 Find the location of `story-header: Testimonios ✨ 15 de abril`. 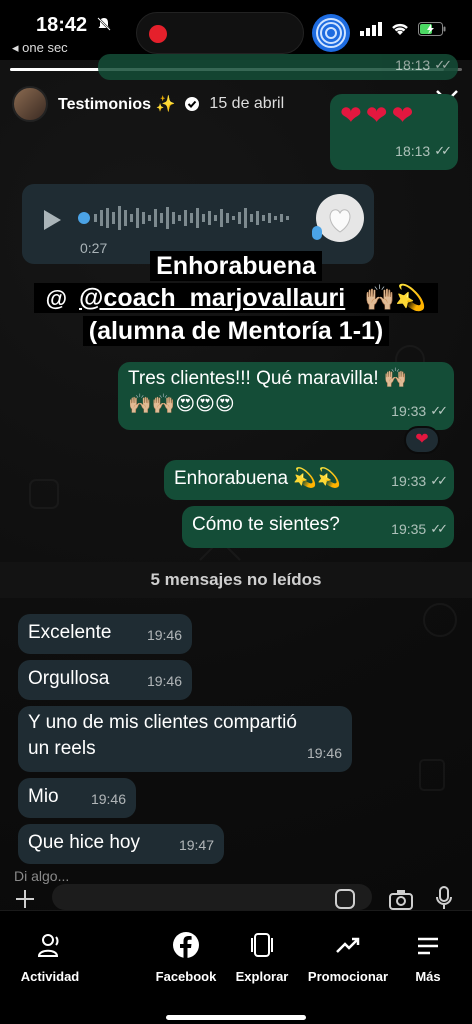

story-header: Testimonios ✨ 15 de abril is located at coordinates (148, 104).